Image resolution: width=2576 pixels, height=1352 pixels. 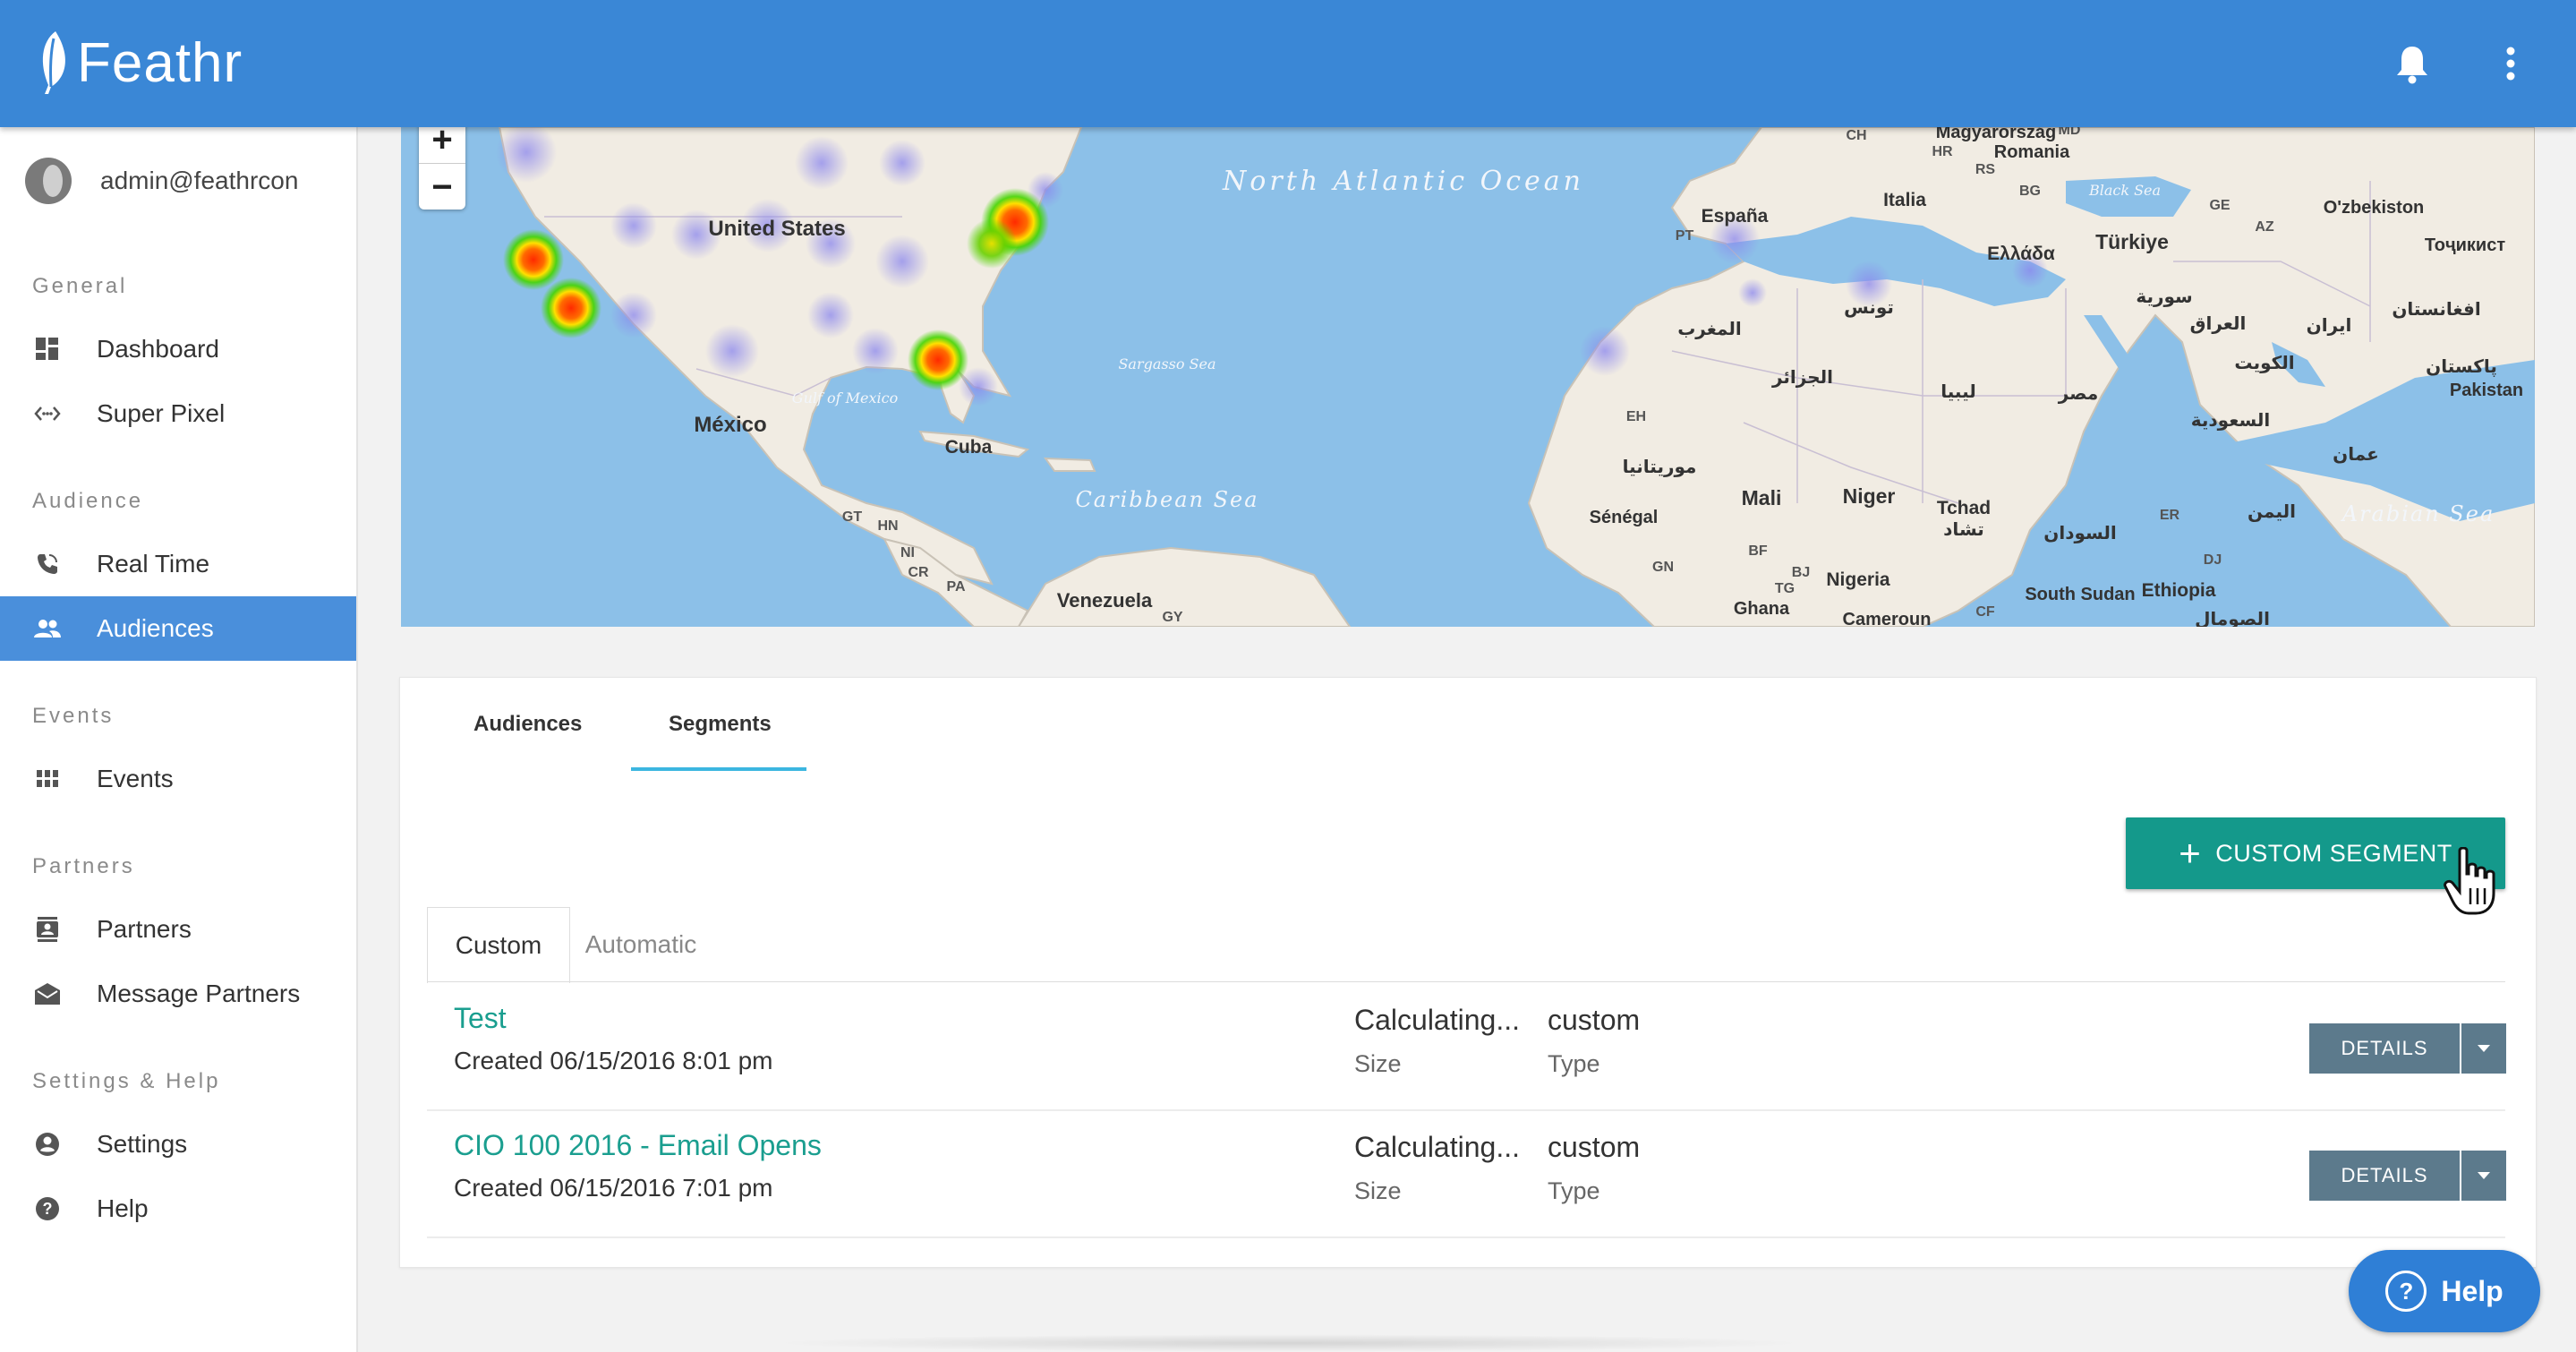 What do you see at coordinates (1904, 200) in the screenshot?
I see `map-label-italia: Italia` at bounding box center [1904, 200].